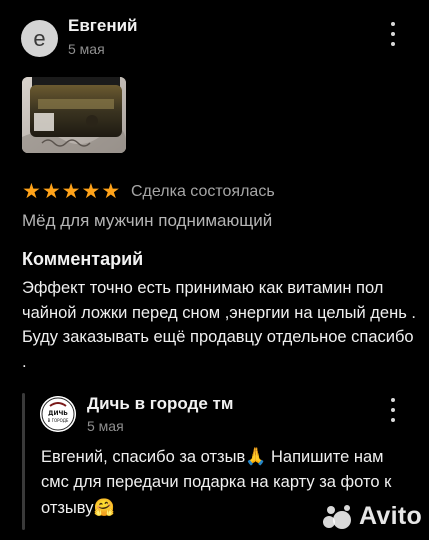 The image size is (429, 540). Describe the element at coordinates (143, 457) in the screenshot. I see `reply-text-part1: Евгений, спасибо за отзыв` at that location.